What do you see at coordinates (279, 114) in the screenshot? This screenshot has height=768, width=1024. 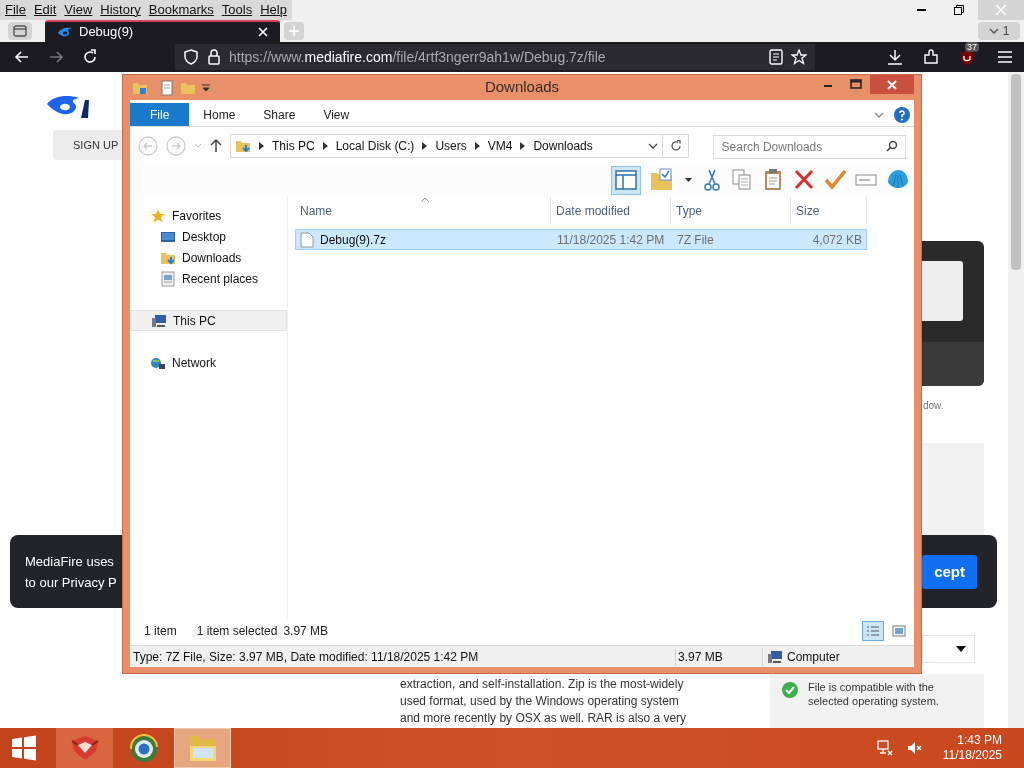 I see `ribbon-tab: Share` at bounding box center [279, 114].